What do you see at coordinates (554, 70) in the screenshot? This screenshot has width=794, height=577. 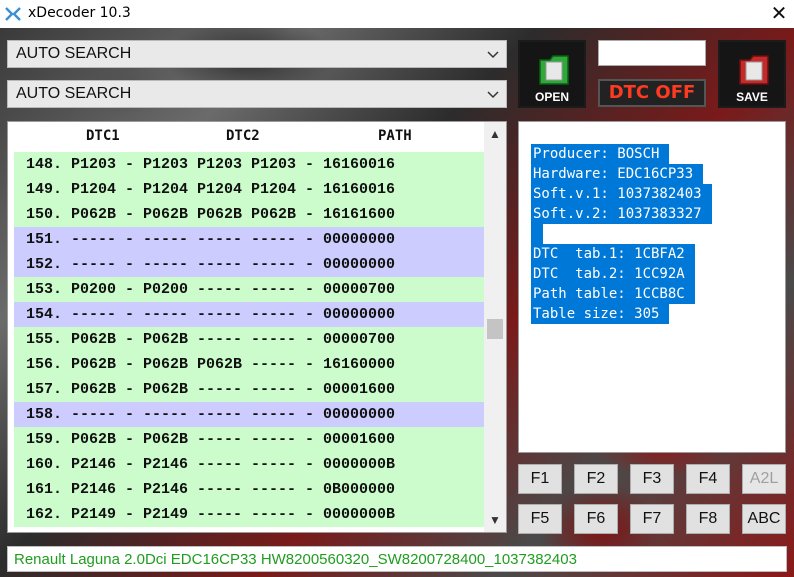 I see `open-file-icon` at bounding box center [554, 70].